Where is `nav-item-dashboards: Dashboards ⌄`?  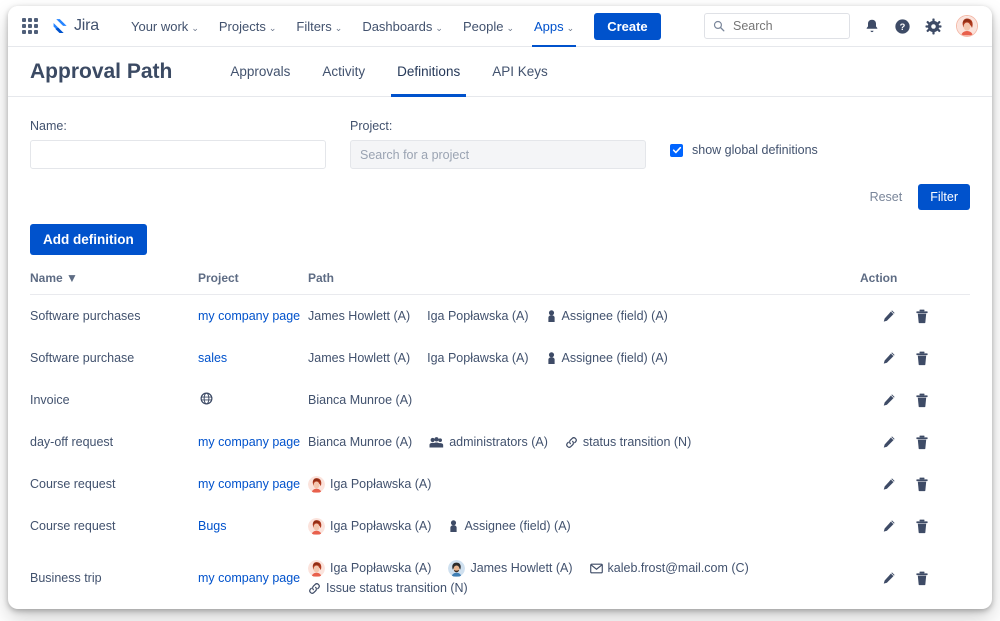
nav-item-dashboards: Dashboards ⌄ is located at coordinates (402, 26).